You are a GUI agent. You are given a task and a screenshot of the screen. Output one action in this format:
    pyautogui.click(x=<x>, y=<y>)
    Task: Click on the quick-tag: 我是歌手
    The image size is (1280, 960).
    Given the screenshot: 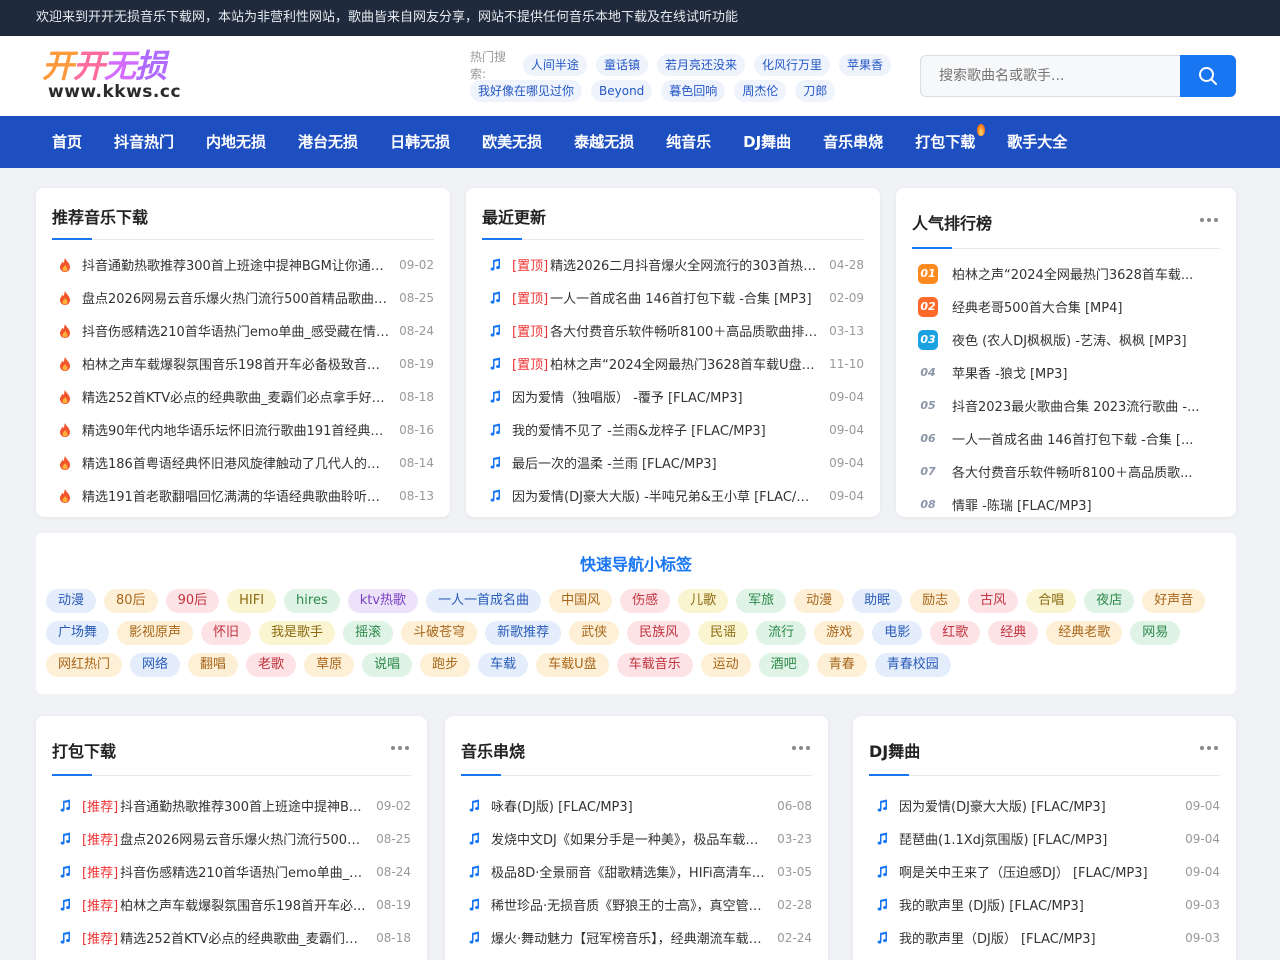 What is the action you would take?
    pyautogui.click(x=297, y=633)
    